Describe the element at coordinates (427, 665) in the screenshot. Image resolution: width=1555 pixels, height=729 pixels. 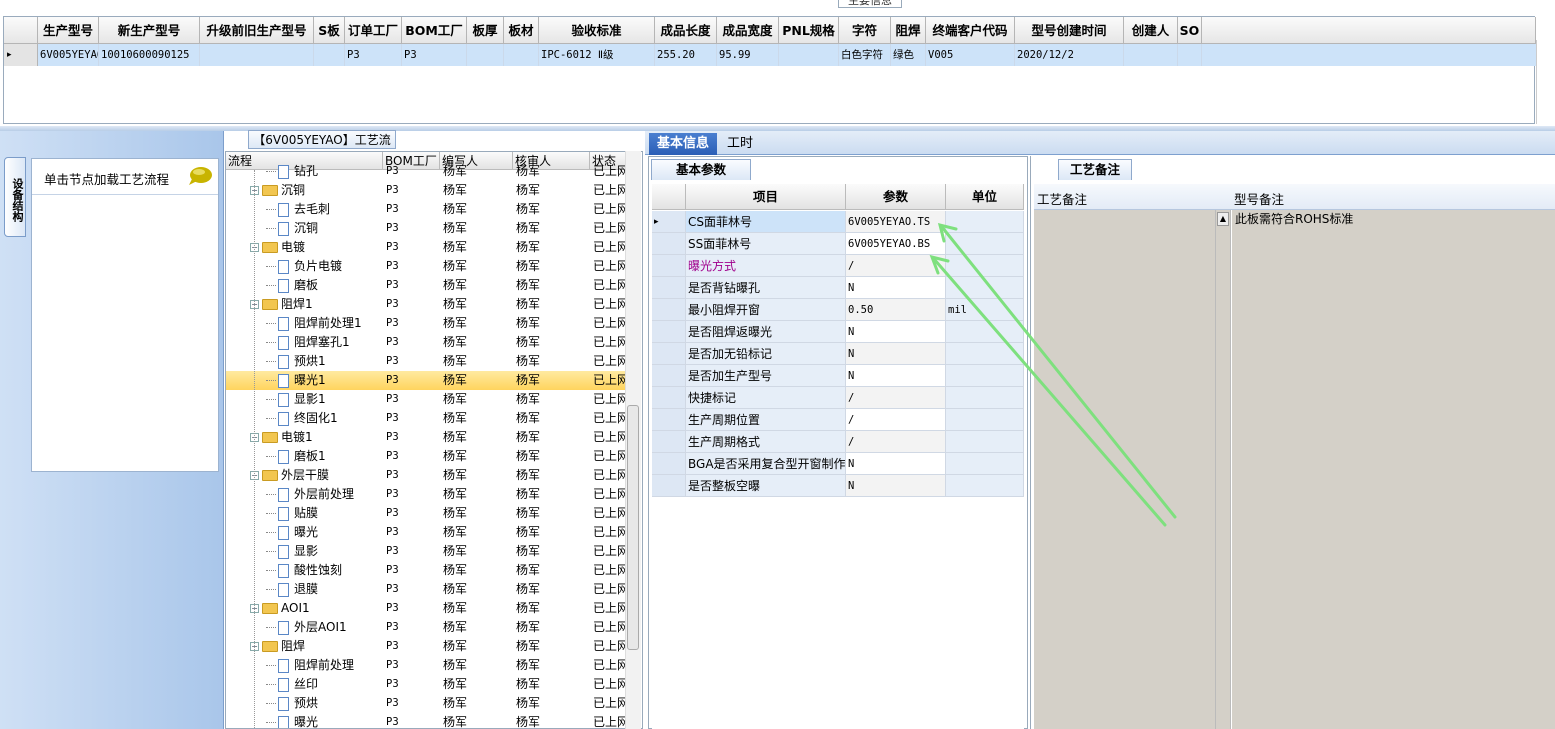
I see `tree-row: 阻焊前处理 P3 杨军 杨军 已上网` at that location.